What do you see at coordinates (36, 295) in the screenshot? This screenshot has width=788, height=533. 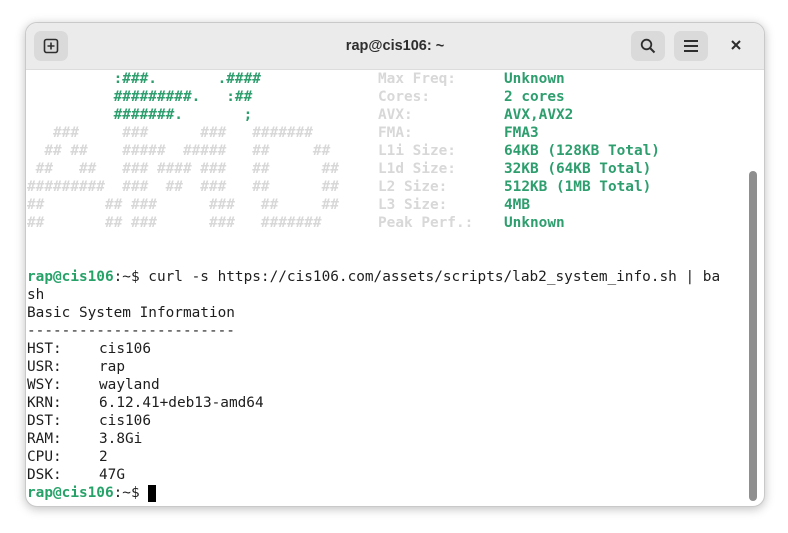 I see `command-wrap: sh` at bounding box center [36, 295].